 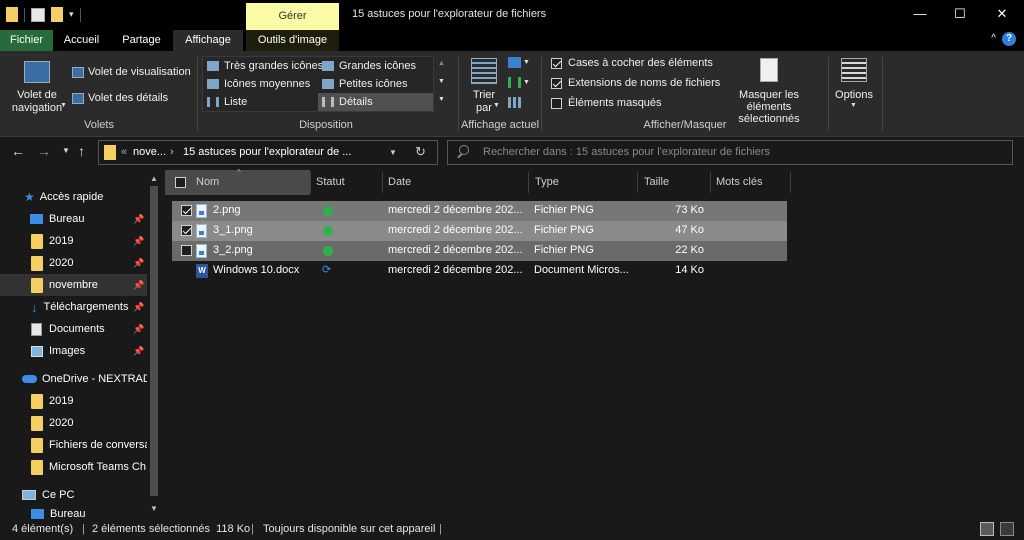 What do you see at coordinates (854, 95) in the screenshot?
I see `options-button: Options` at bounding box center [854, 95].